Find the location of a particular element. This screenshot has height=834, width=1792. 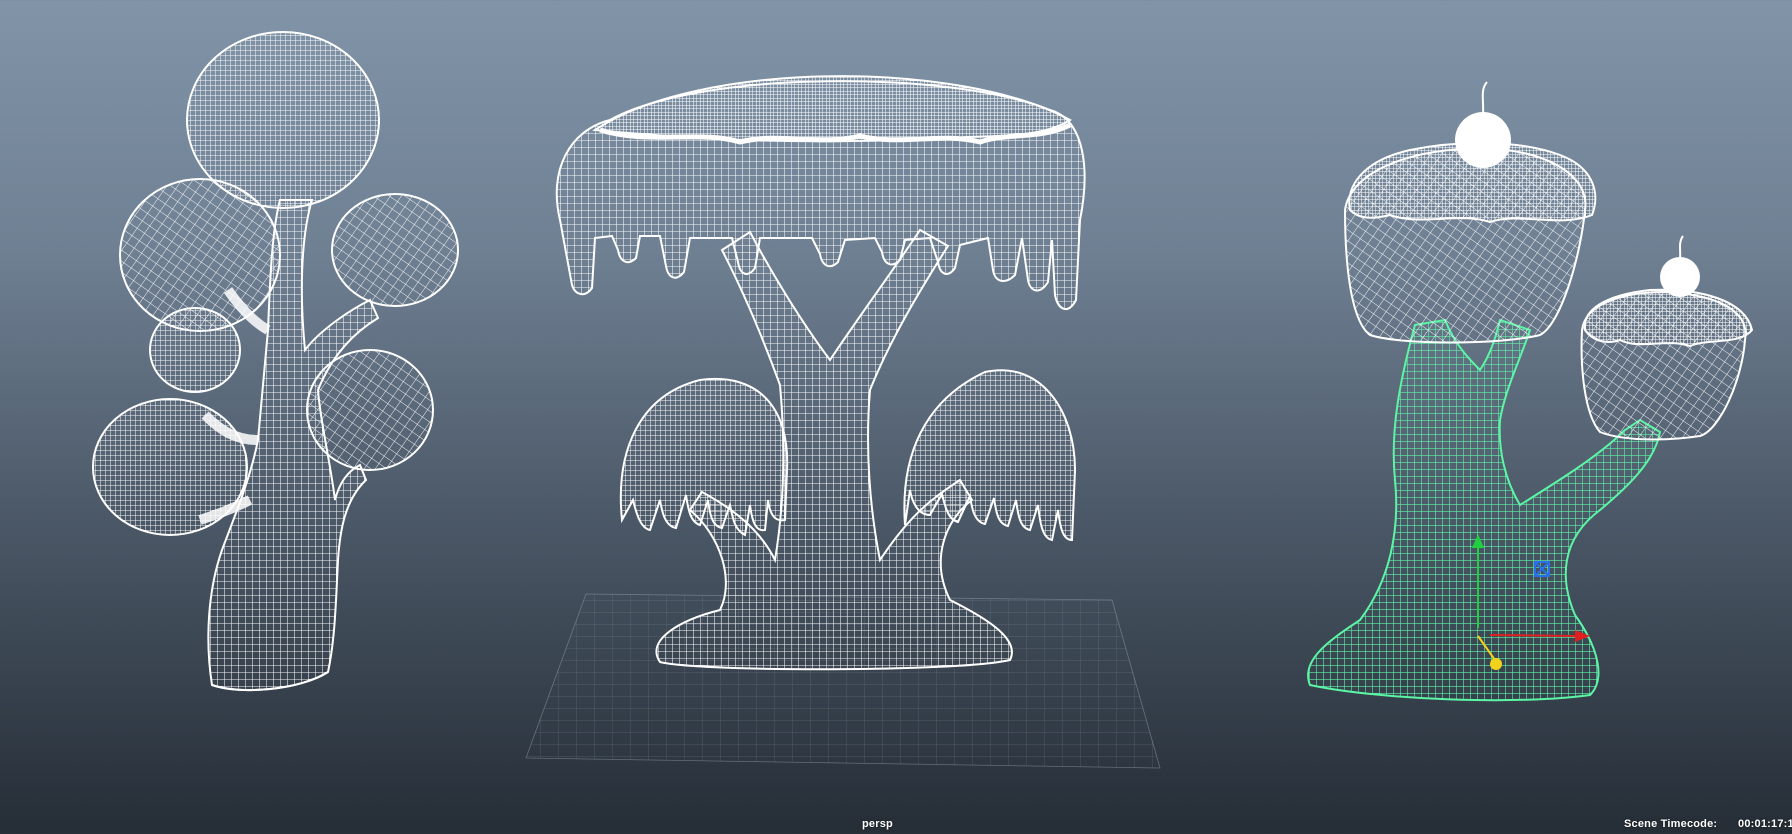

scene-timecode-label: Scene Timecode: is located at coordinates (1671, 824).